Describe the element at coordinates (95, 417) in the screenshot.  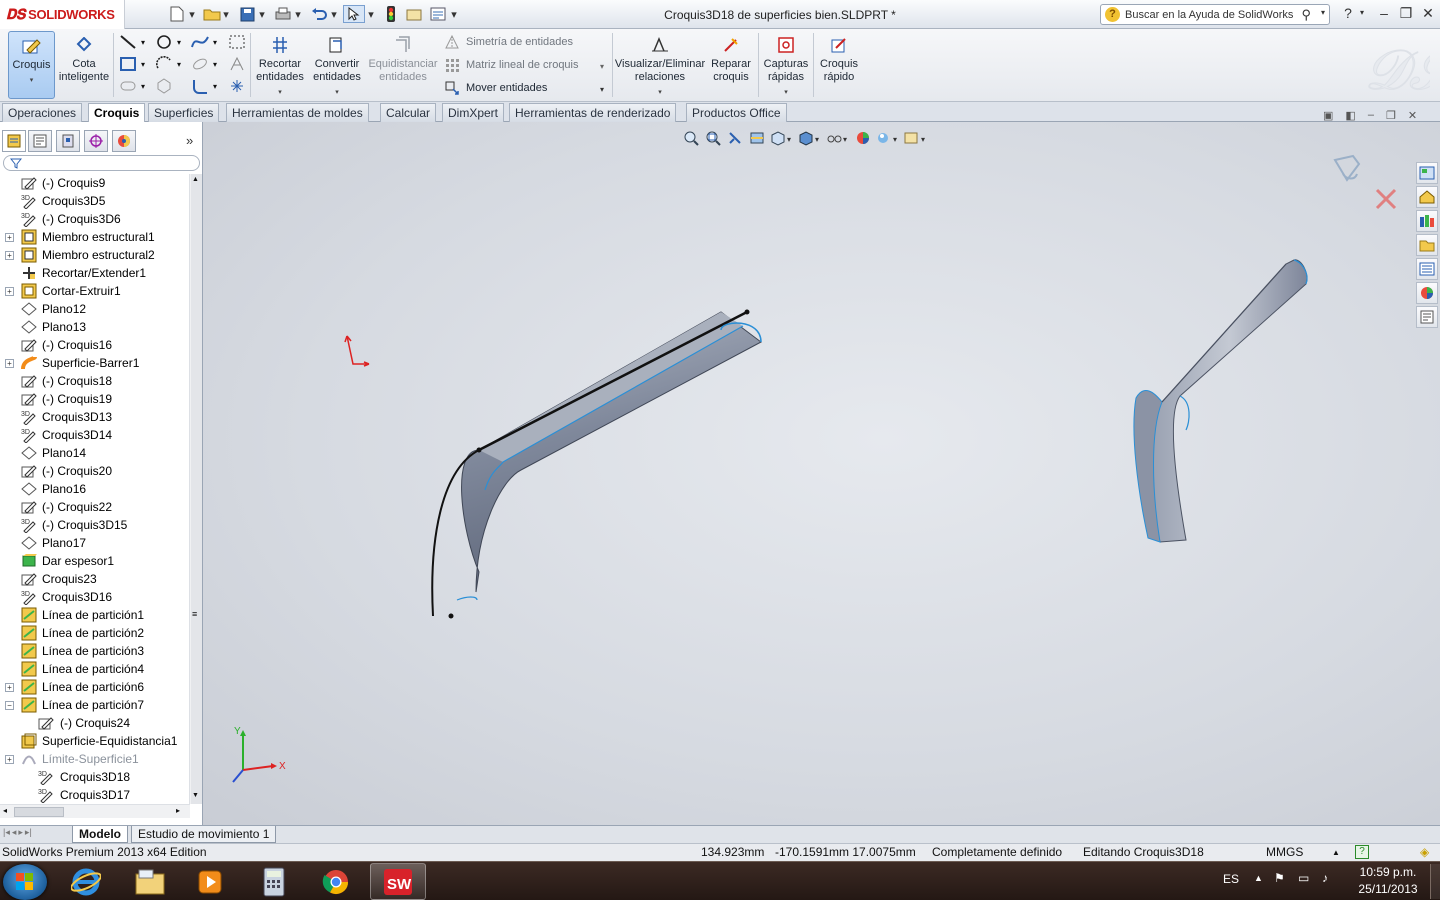
I see `tree-item: 3D Croquis3D13` at that location.